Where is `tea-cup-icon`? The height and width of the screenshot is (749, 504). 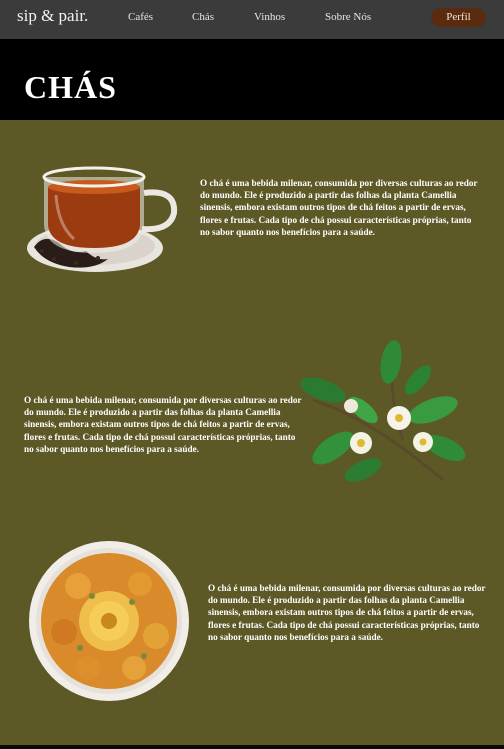
tea-cup-icon is located at coordinates (102, 219).